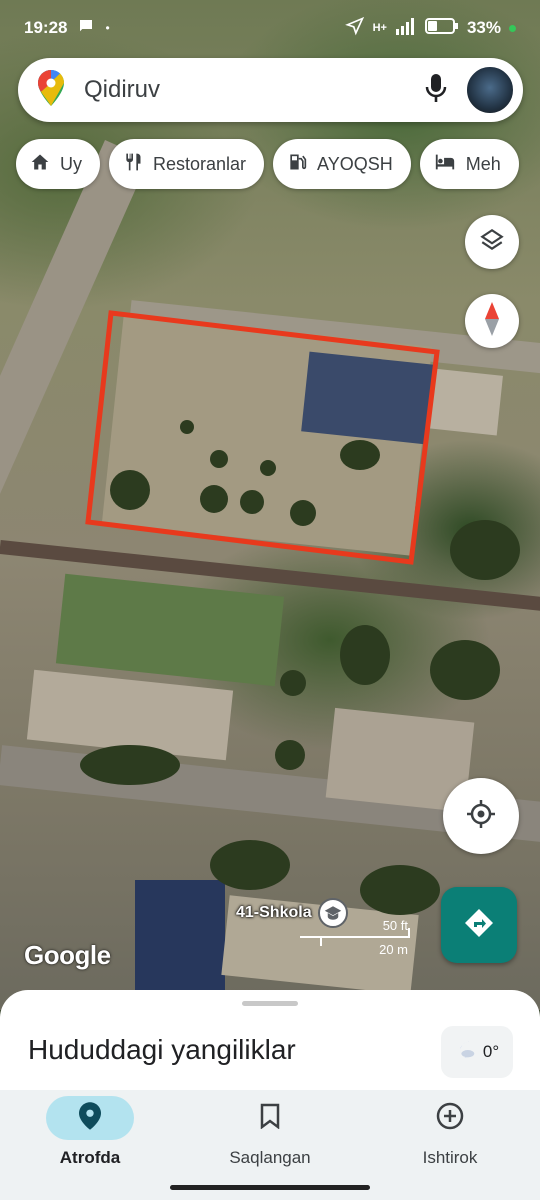 The width and height of the screenshot is (540, 1200). I want to click on compass-button, so click(492, 321).